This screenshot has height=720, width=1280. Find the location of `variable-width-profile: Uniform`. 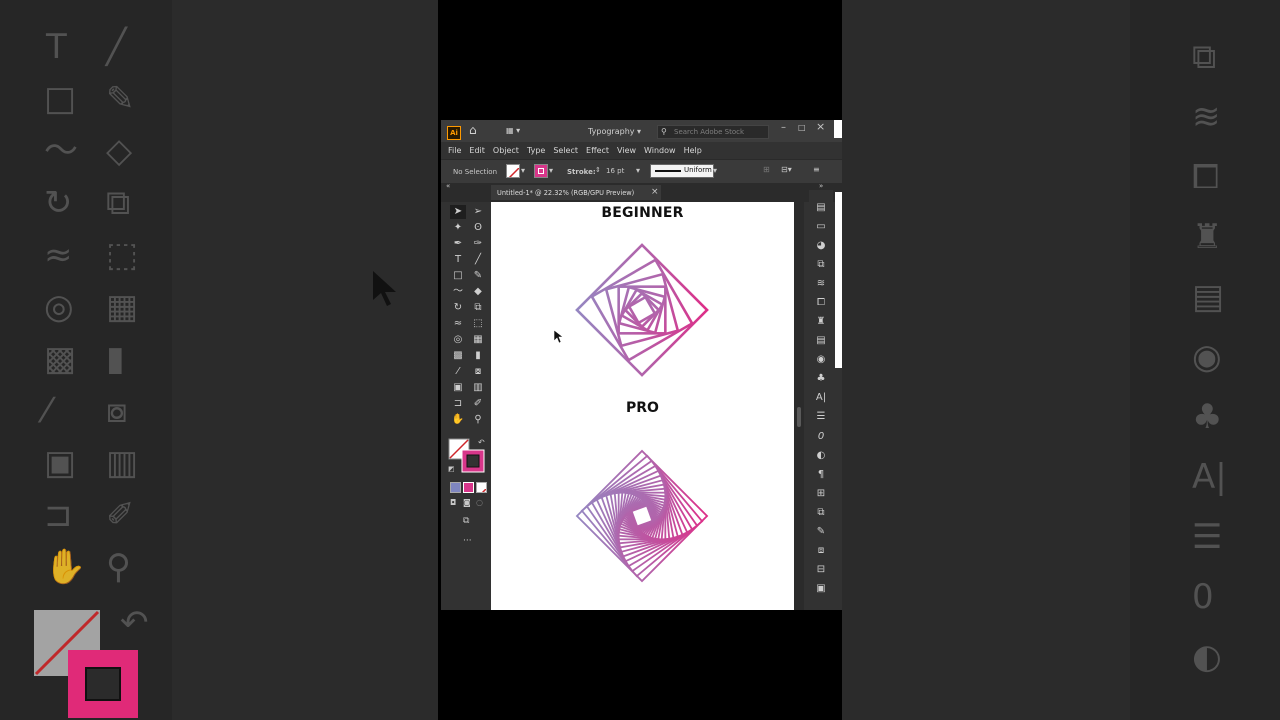

variable-width-profile: Uniform is located at coordinates (682, 171).